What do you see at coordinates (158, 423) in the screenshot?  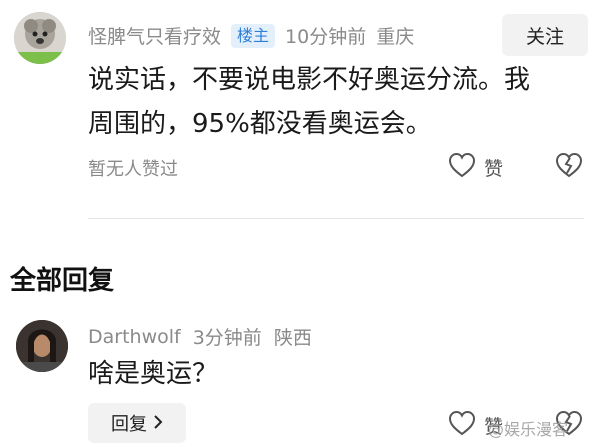 I see `chevron-right-icon` at bounding box center [158, 423].